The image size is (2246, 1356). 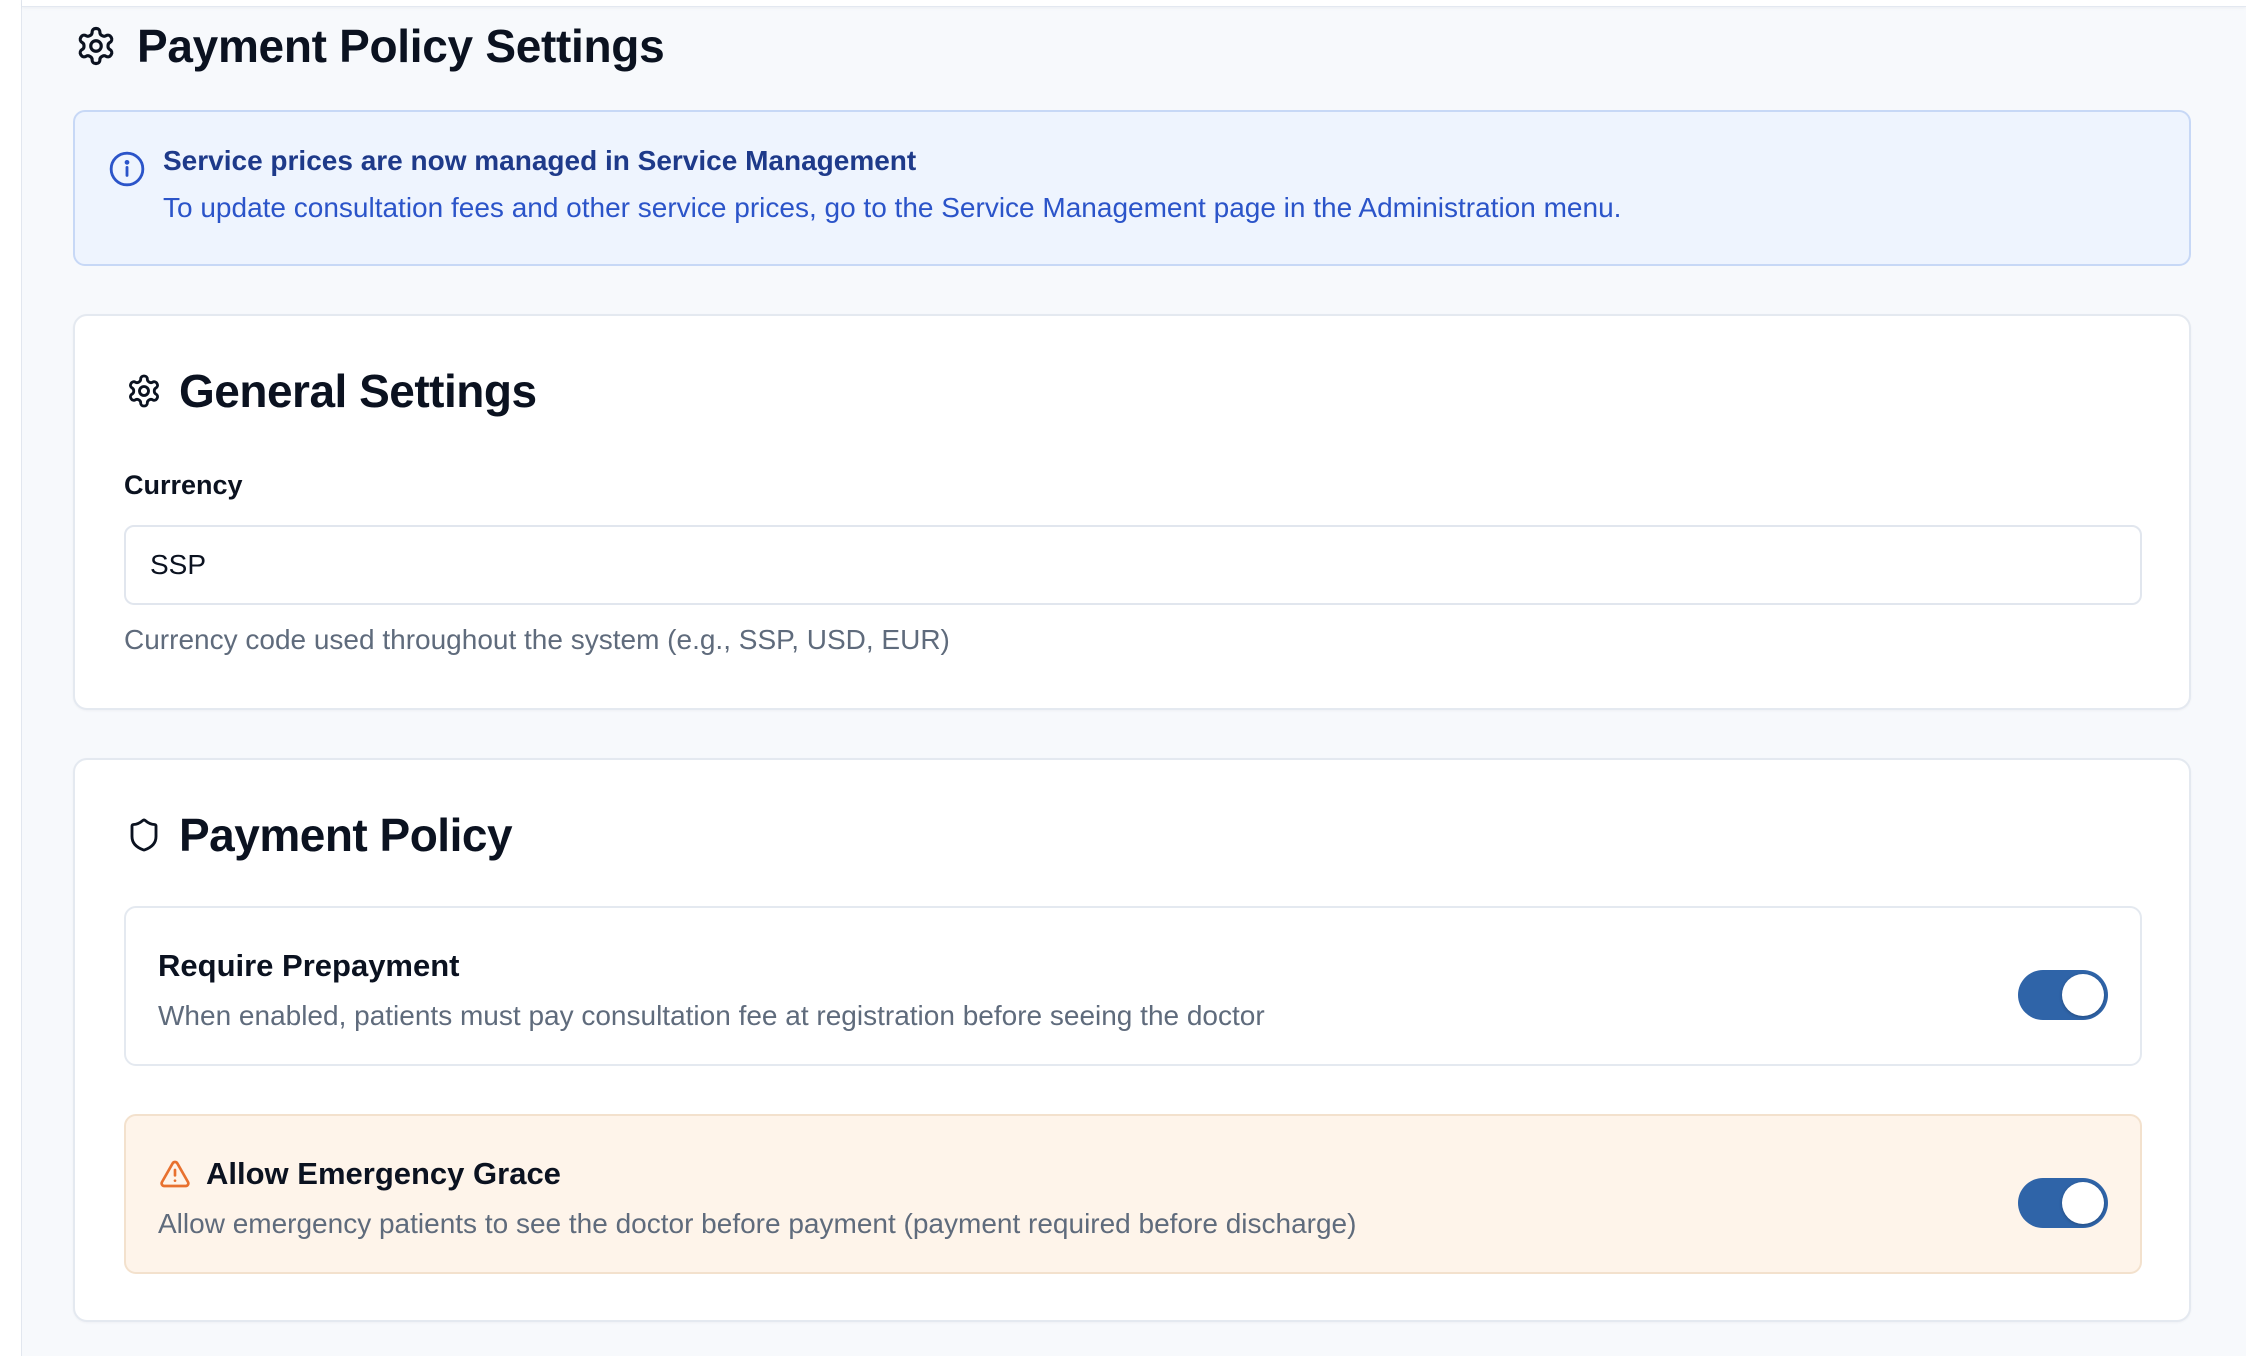 What do you see at coordinates (309, 965) in the screenshot?
I see `require-prepayment-title: Require Prepayment` at bounding box center [309, 965].